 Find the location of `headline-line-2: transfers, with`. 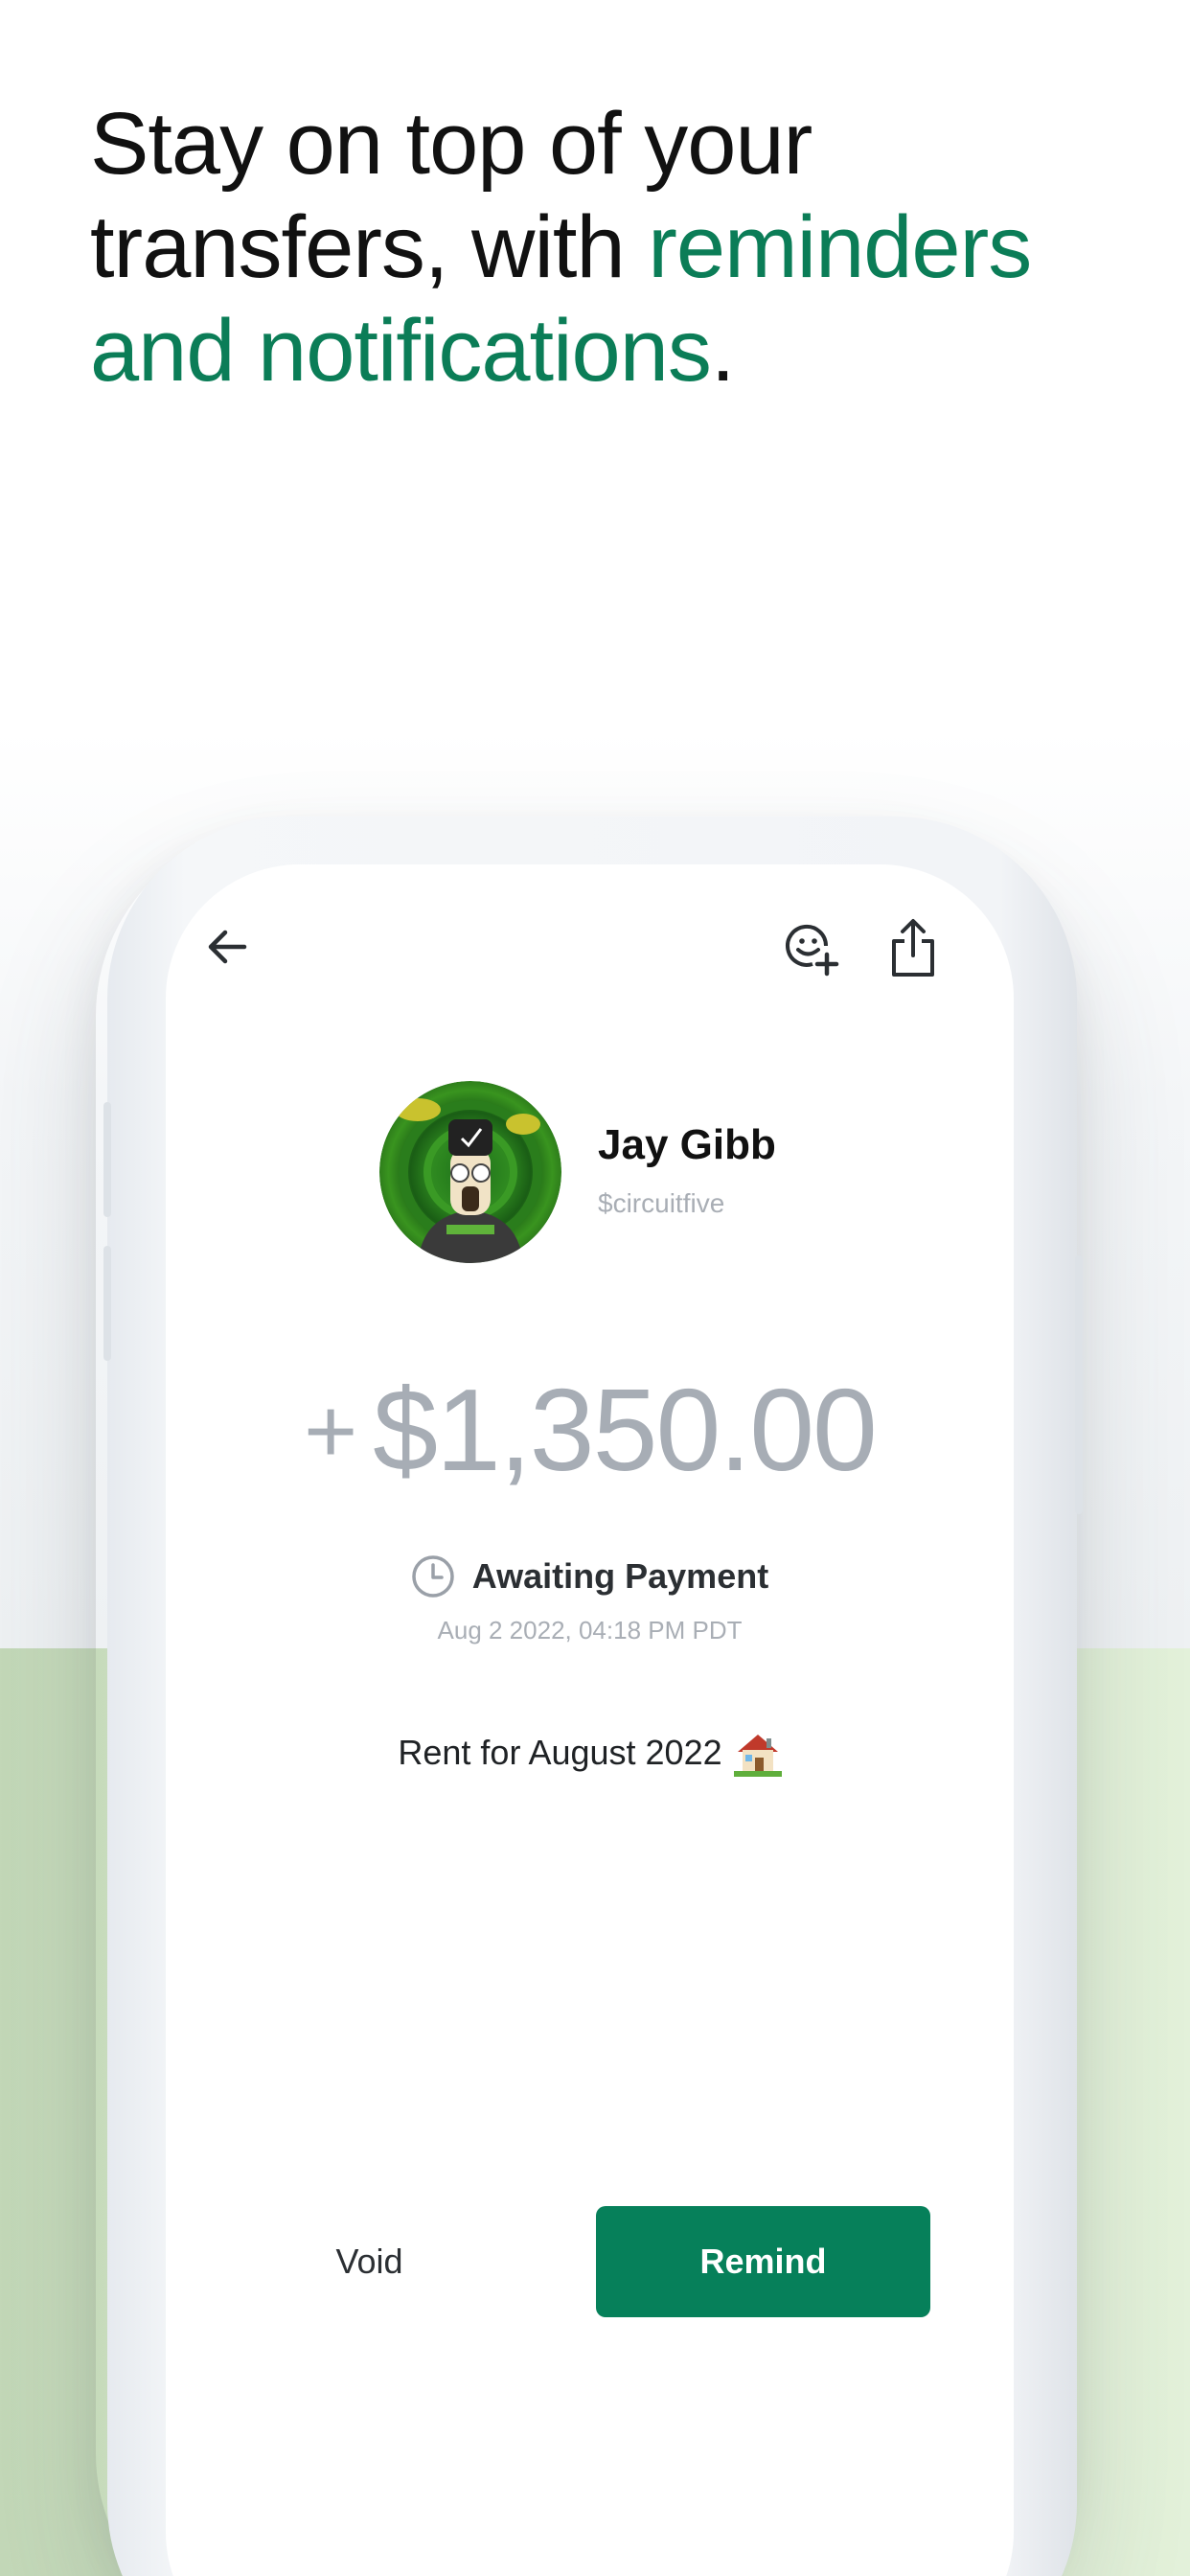

headline-line-2: transfers, with is located at coordinates (370, 247).